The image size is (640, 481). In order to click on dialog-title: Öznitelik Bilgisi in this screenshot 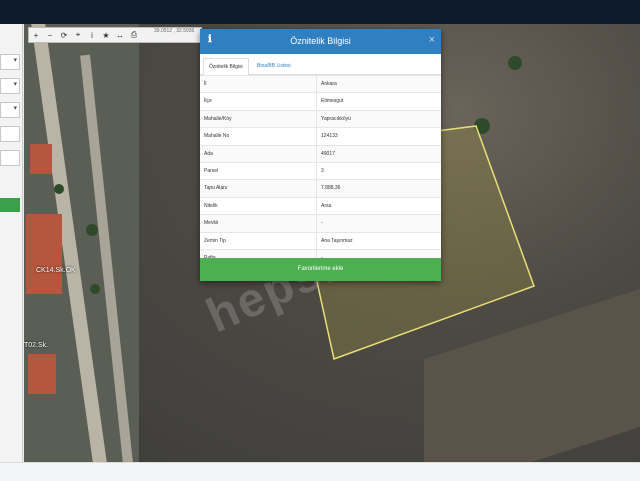, I will do `click(320, 41)`.